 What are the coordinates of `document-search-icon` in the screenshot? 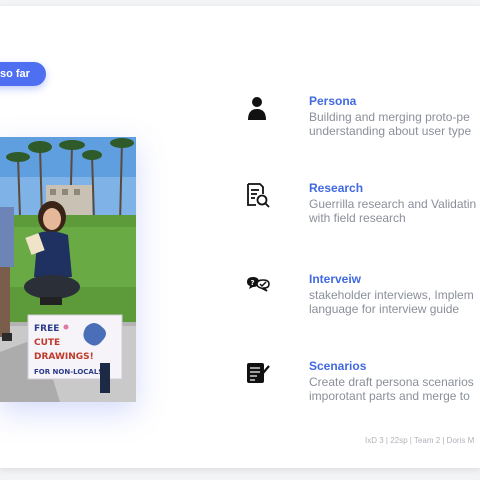 It's located at (258, 195).